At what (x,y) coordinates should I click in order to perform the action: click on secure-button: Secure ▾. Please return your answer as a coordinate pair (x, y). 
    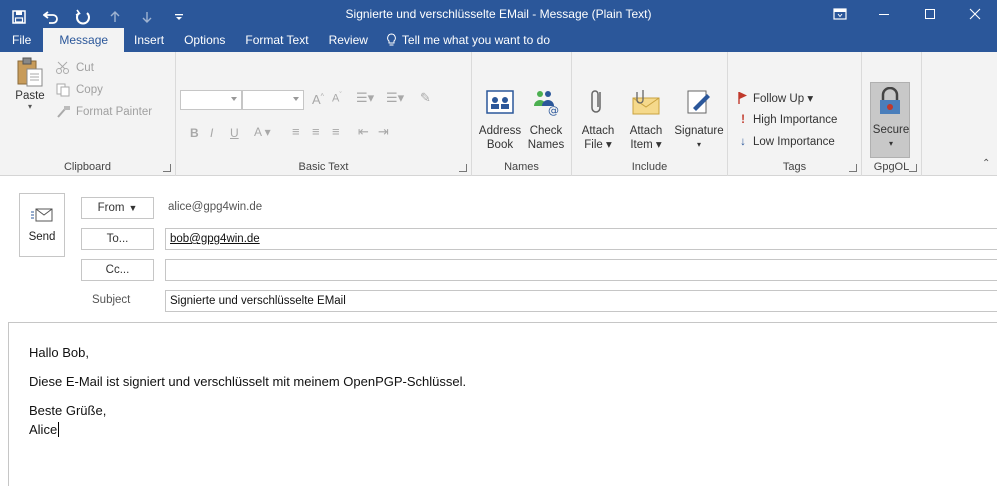
    Looking at the image, I should click on (890, 120).